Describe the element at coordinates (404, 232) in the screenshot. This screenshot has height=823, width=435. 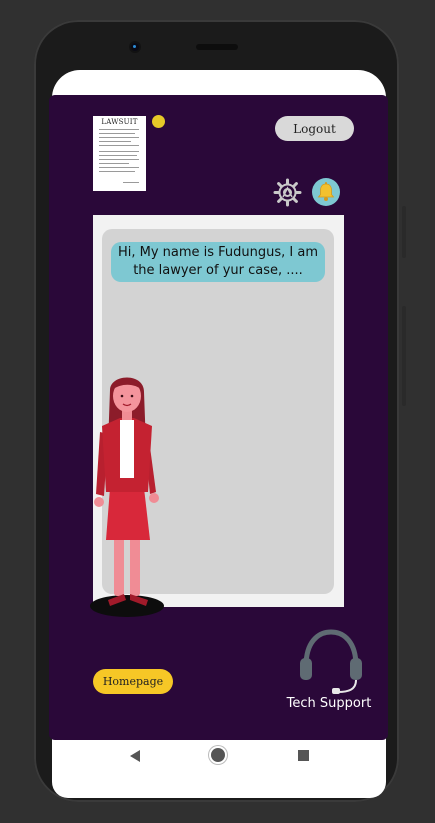
I see `volume-button` at that location.